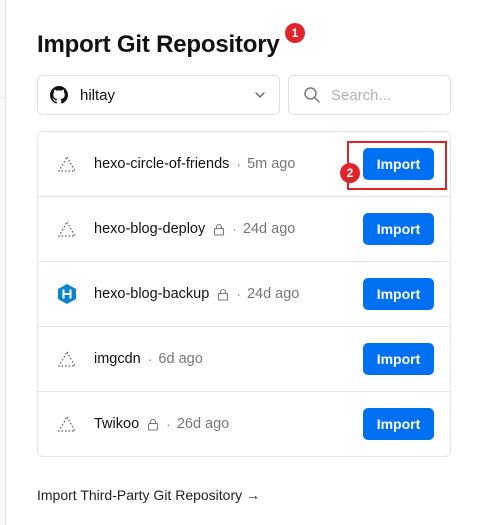  Describe the element at coordinates (3, 97) in the screenshot. I see `left-panel-divider` at that location.